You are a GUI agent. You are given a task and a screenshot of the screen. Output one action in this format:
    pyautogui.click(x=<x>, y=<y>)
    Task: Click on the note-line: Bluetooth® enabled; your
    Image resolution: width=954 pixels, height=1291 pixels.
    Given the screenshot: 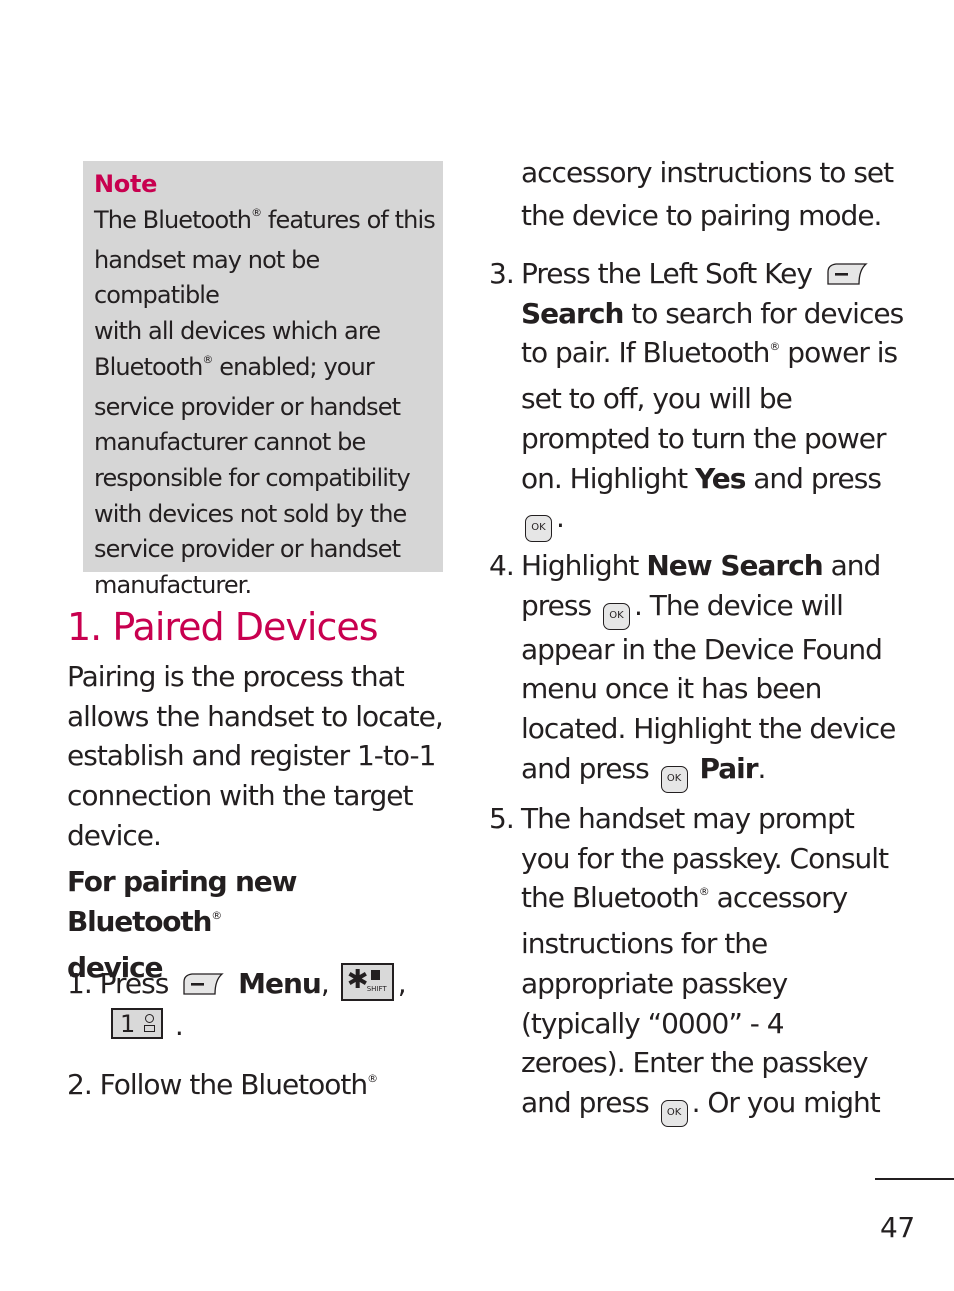 What is the action you would take?
    pyautogui.click(x=234, y=366)
    